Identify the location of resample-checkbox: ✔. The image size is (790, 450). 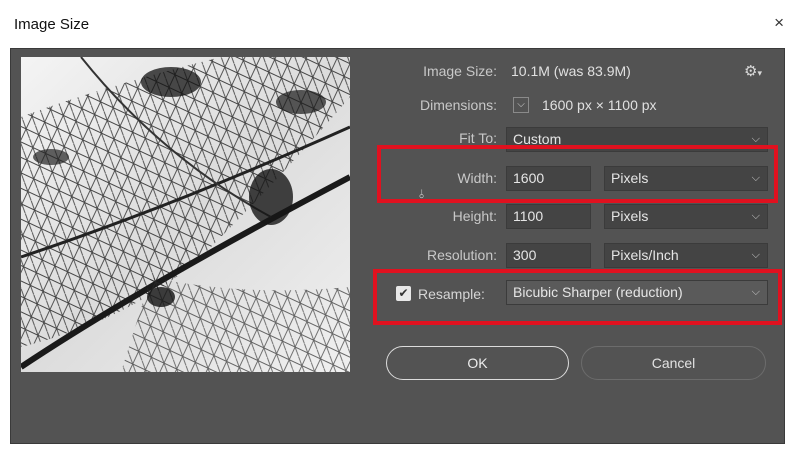
(403, 293).